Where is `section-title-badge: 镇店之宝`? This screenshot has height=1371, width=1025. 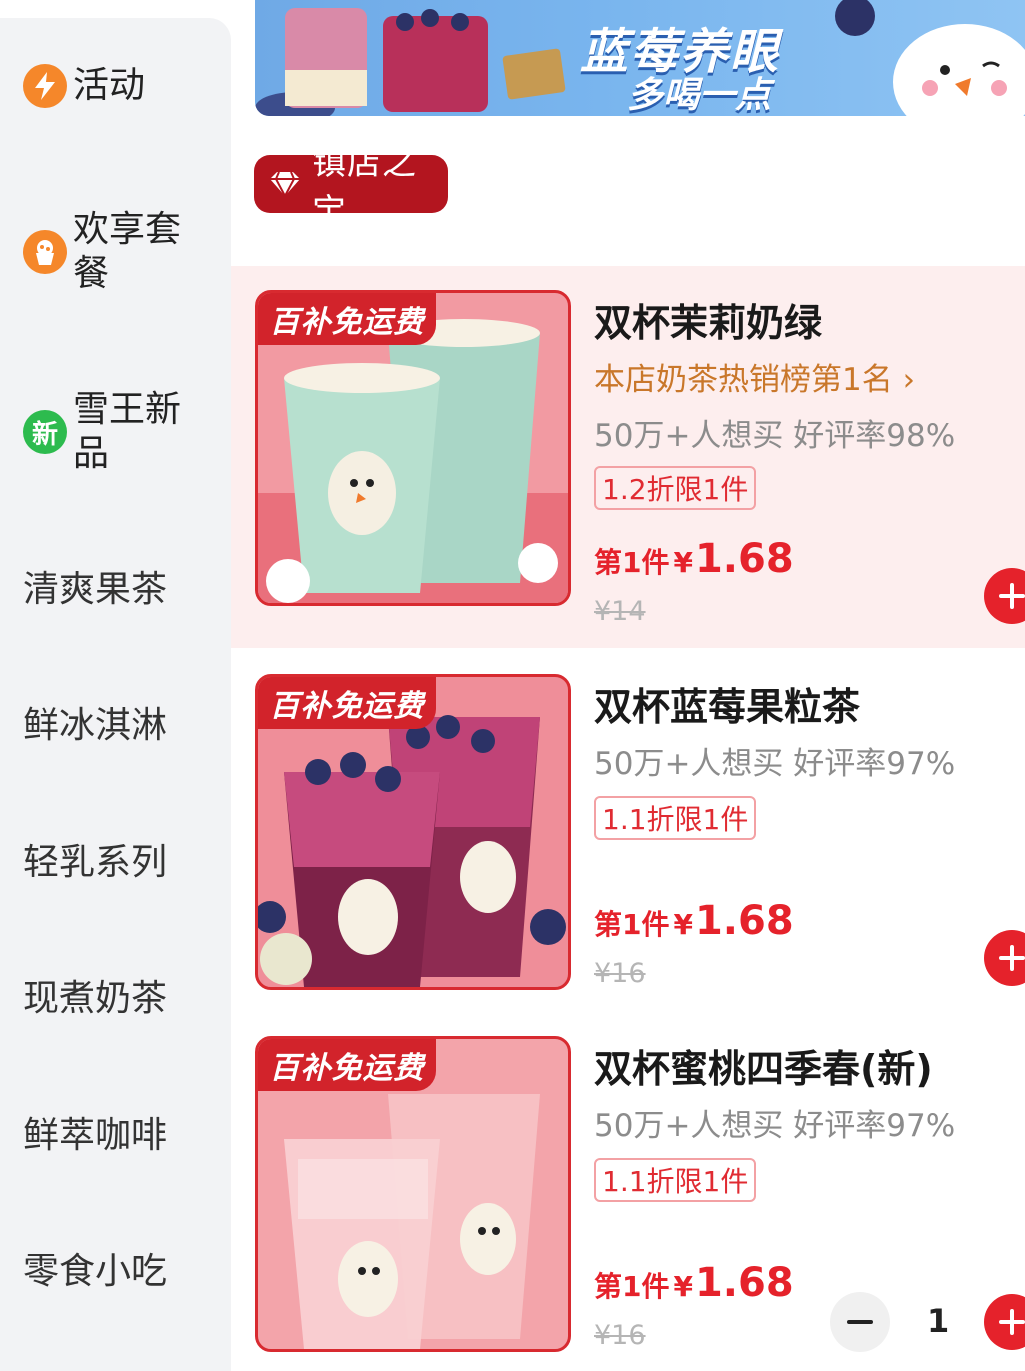
section-title-badge: 镇店之宝 is located at coordinates (351, 187).